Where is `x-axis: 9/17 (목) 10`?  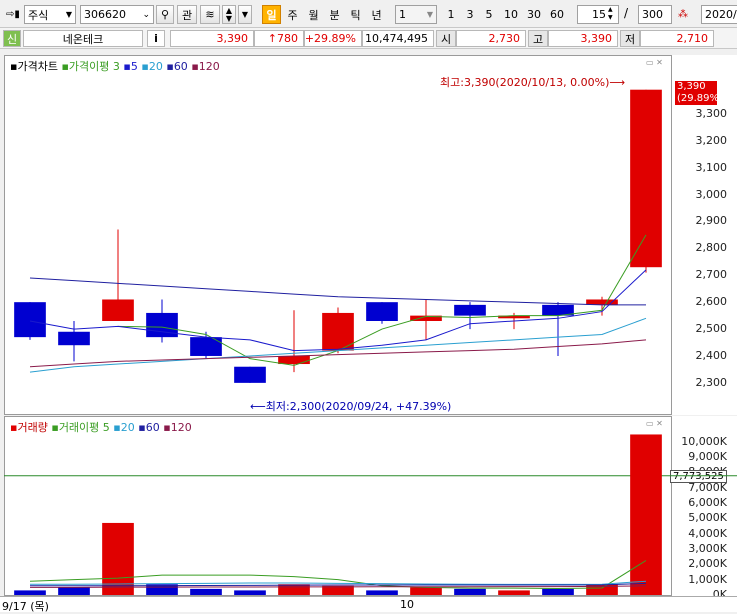 x-axis: 9/17 (목) 10 is located at coordinates (368, 604).